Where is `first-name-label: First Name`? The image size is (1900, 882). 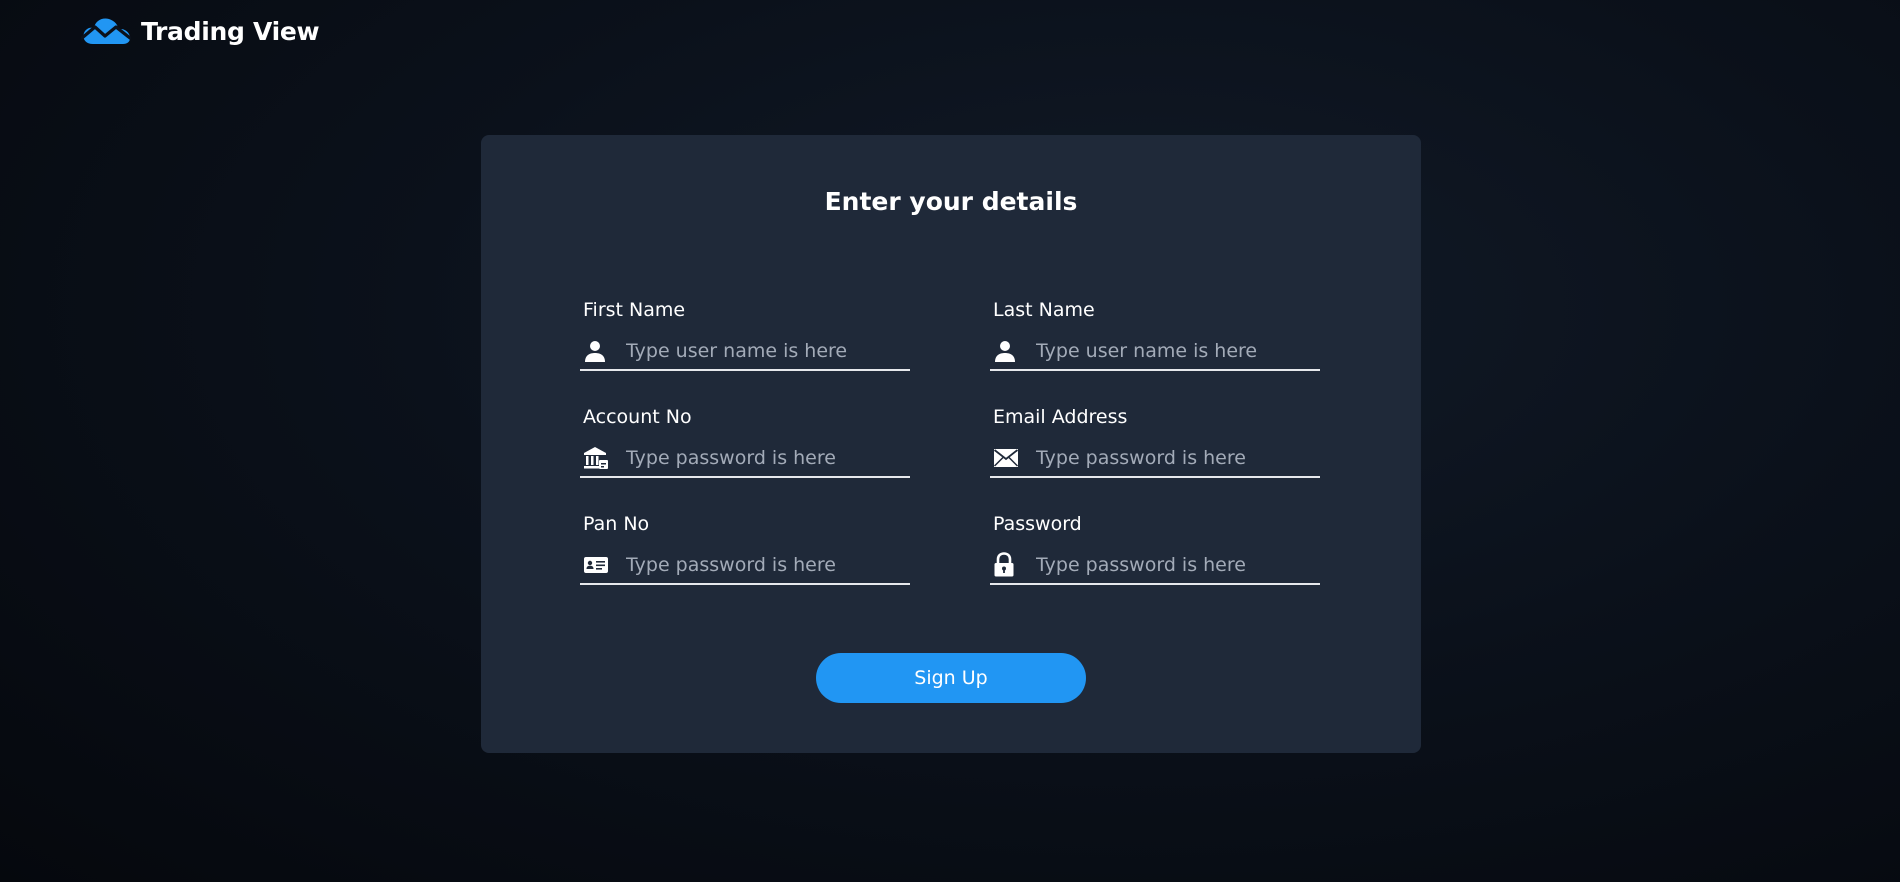
first-name-label: First Name is located at coordinates (634, 310).